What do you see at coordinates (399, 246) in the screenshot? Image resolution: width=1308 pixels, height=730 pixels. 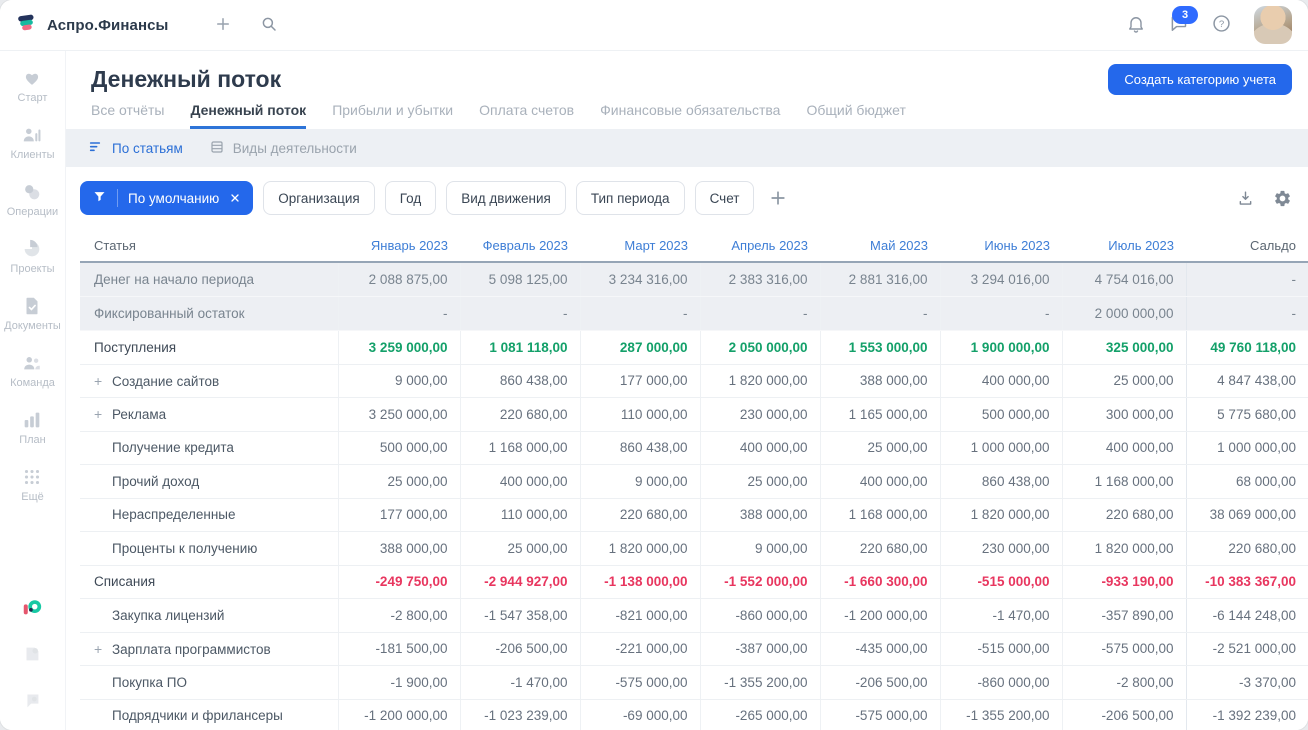 I see `column-header-month: Январь 2023` at bounding box center [399, 246].